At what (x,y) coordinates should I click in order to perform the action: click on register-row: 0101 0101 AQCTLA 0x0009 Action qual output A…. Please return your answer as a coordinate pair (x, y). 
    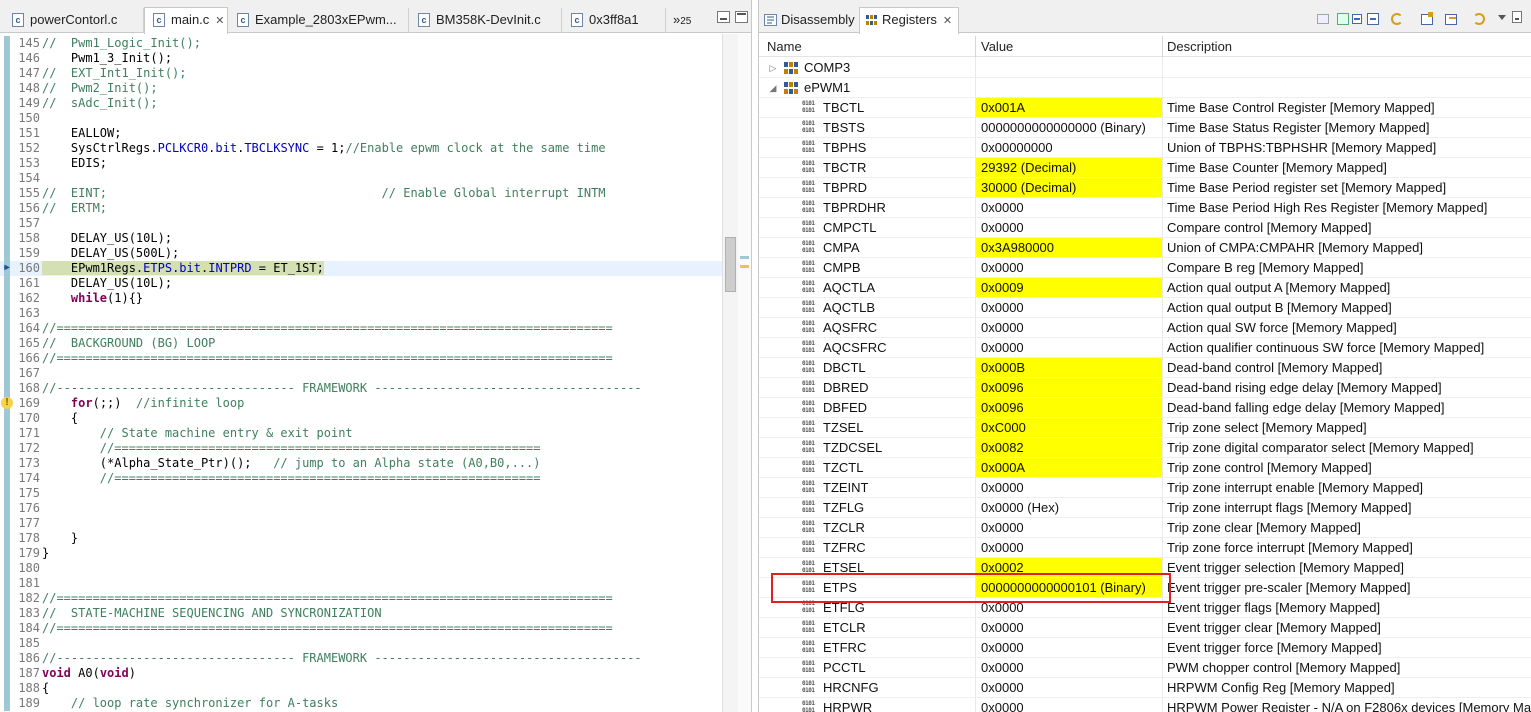
    Looking at the image, I should click on (1145, 288).